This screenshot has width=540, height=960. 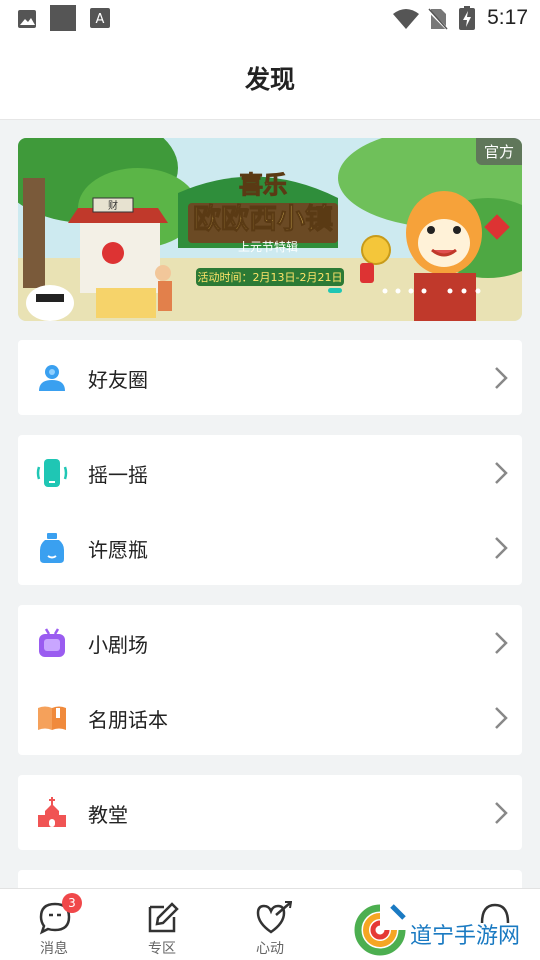 I want to click on tab-heartbeat: 心动, so click(x=270, y=924).